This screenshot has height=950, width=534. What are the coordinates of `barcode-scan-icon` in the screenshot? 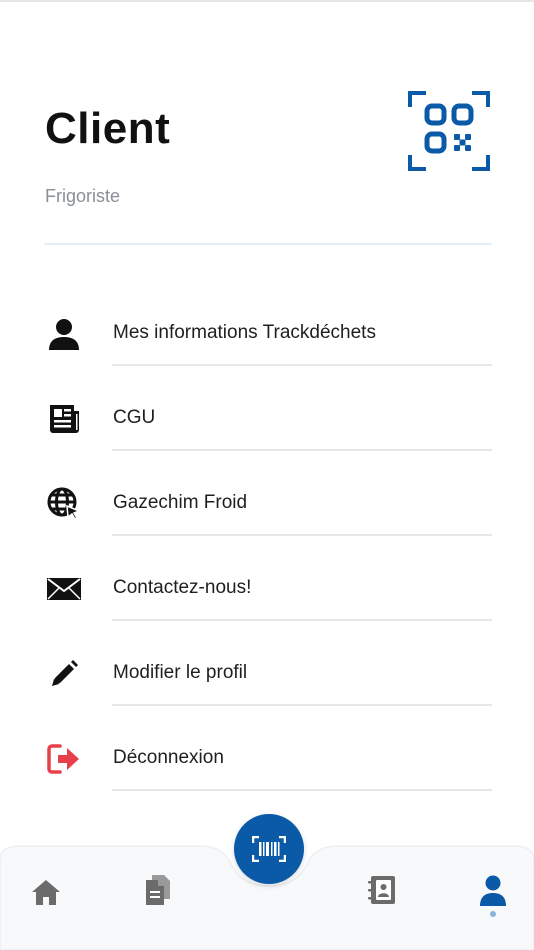 It's located at (269, 849).